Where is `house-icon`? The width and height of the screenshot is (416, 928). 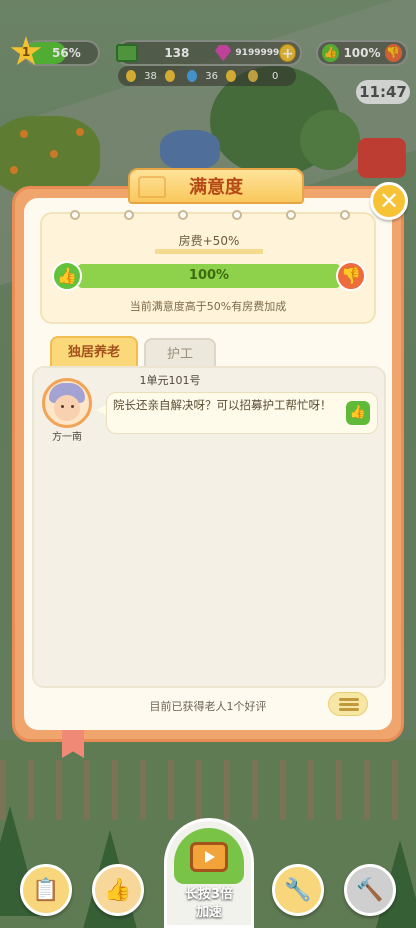
house-icon is located at coordinates (152, 187).